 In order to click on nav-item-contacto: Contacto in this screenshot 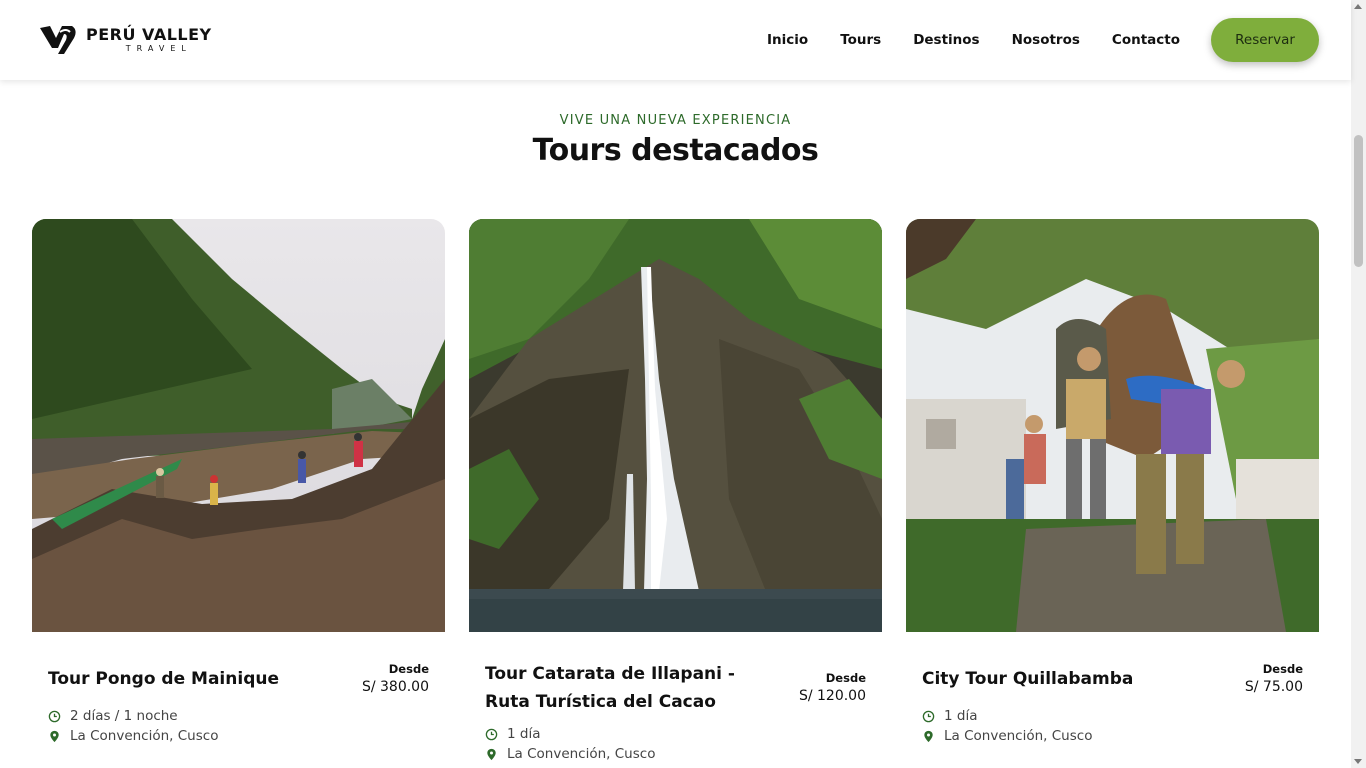, I will do `click(1146, 40)`.